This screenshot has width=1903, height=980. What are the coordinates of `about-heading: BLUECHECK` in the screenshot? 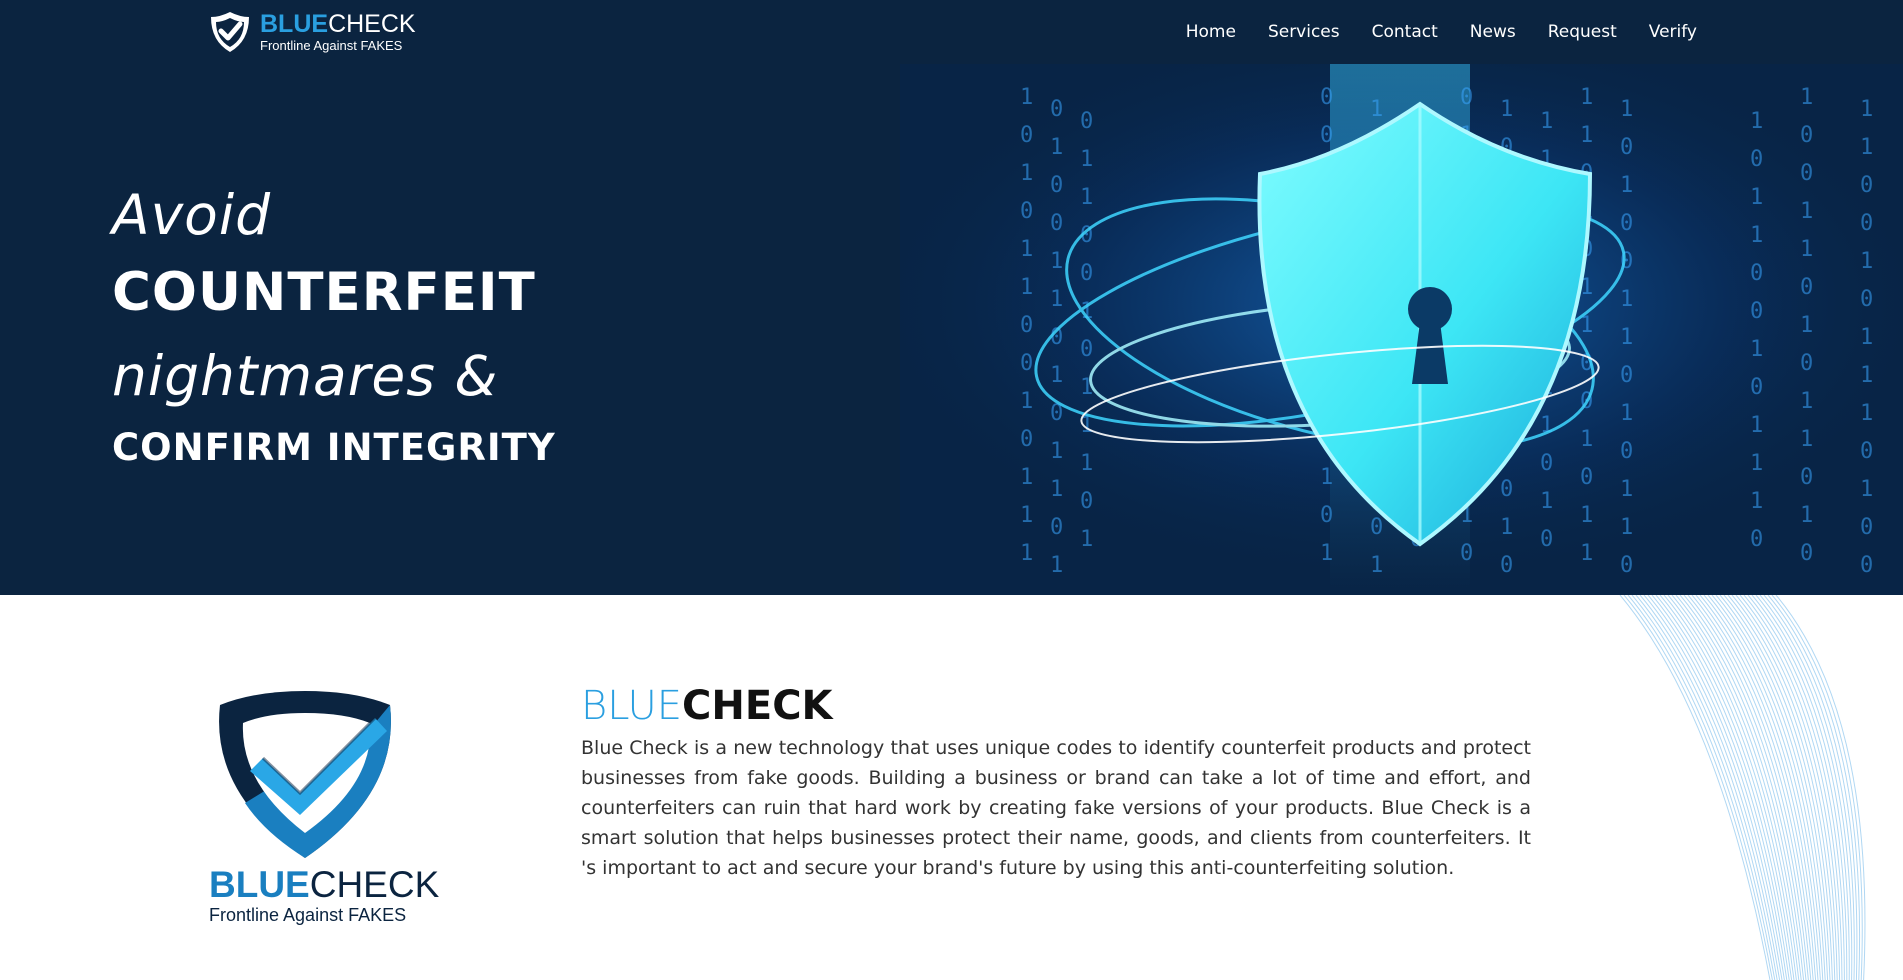 It's located at (707, 706).